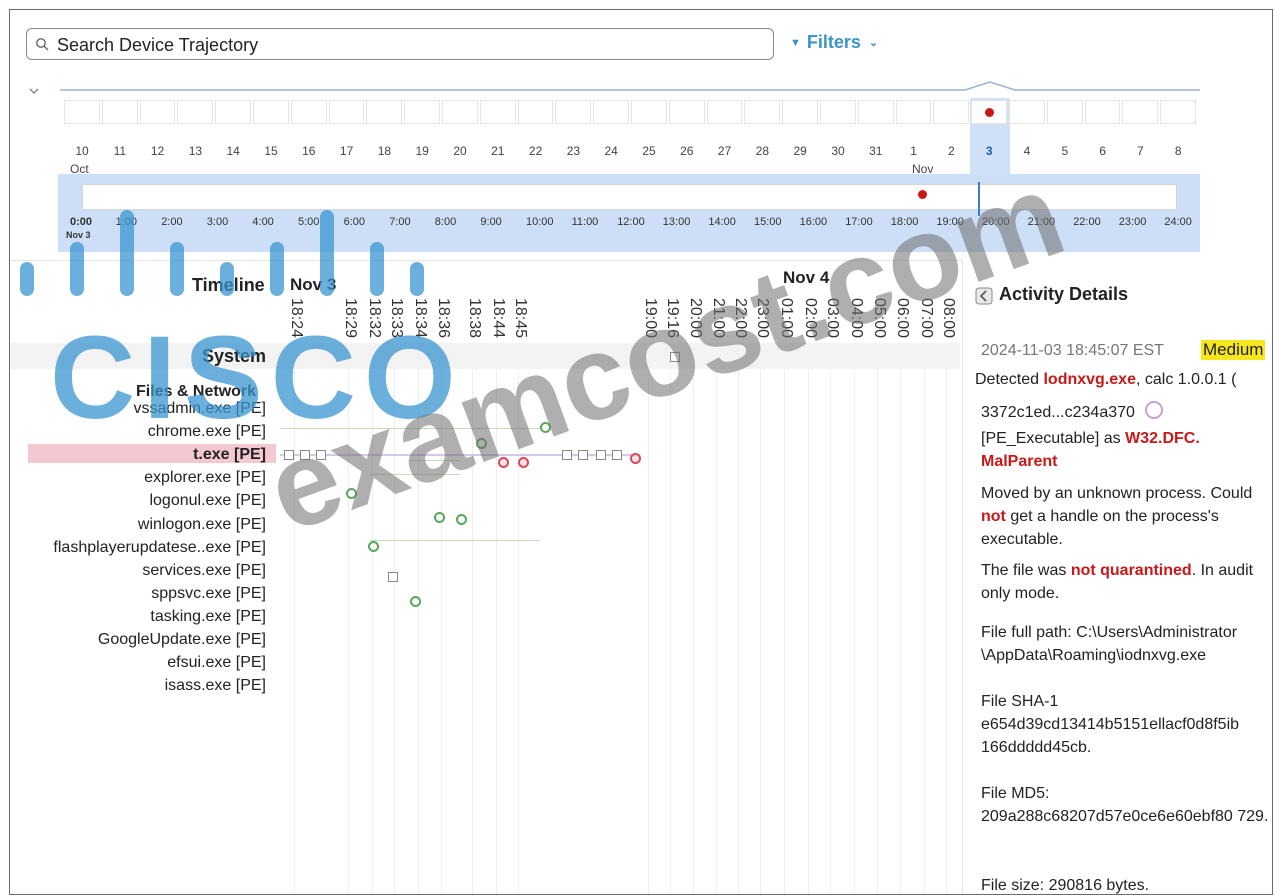 This screenshot has height=895, width=1275. I want to click on search-box, so click(400, 44).